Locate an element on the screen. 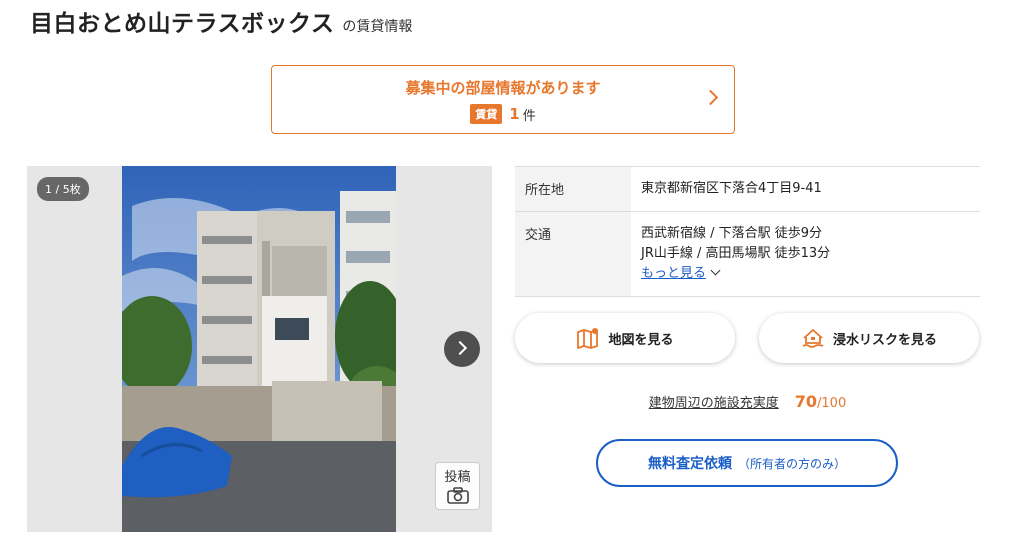  transport-label: 交通 is located at coordinates (573, 254).